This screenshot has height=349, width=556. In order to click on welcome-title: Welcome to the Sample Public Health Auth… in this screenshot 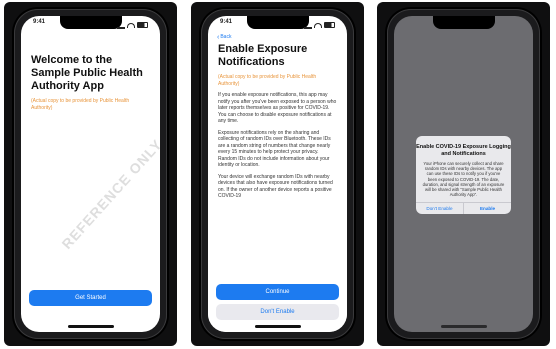, I will do `click(87, 73)`.